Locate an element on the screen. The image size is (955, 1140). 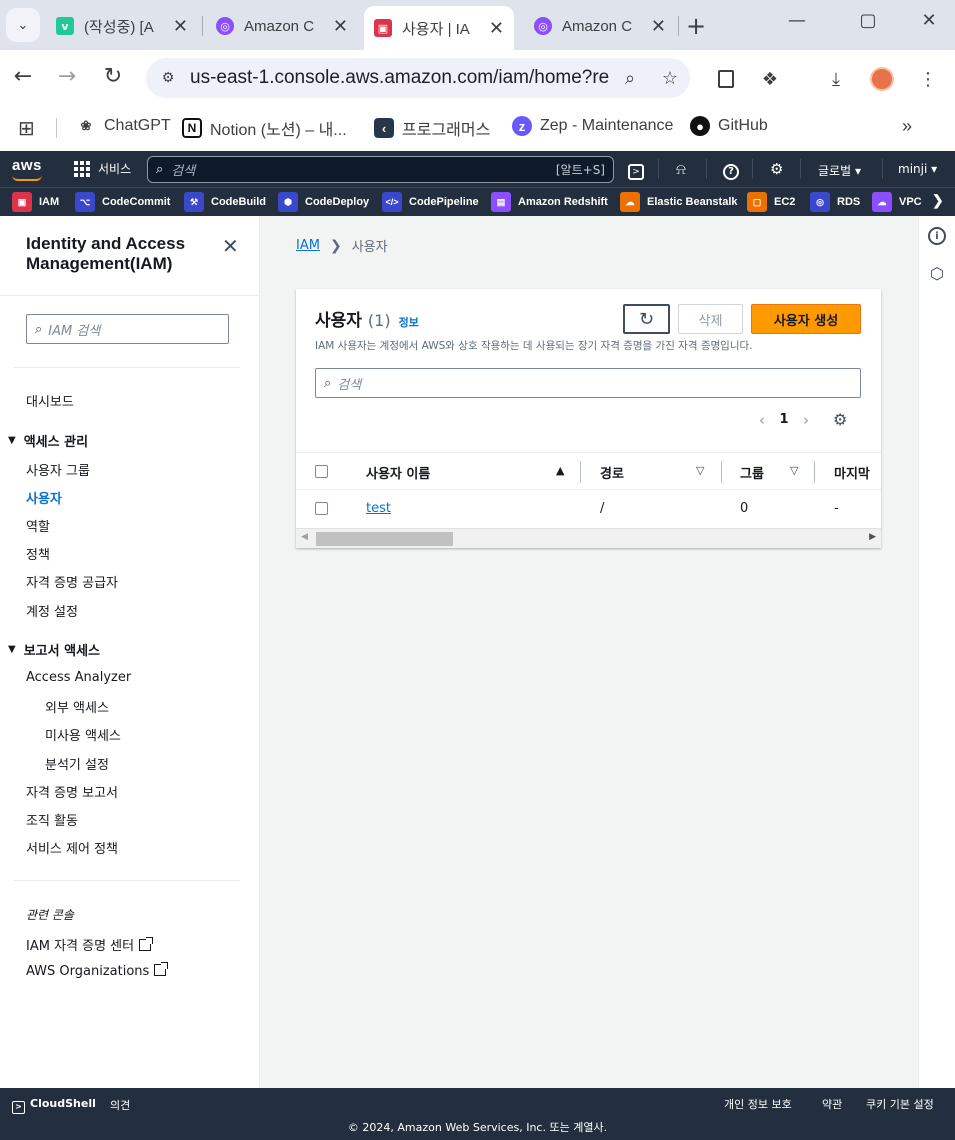
site-settings-icon: ⚙ is located at coordinates (168, 78).